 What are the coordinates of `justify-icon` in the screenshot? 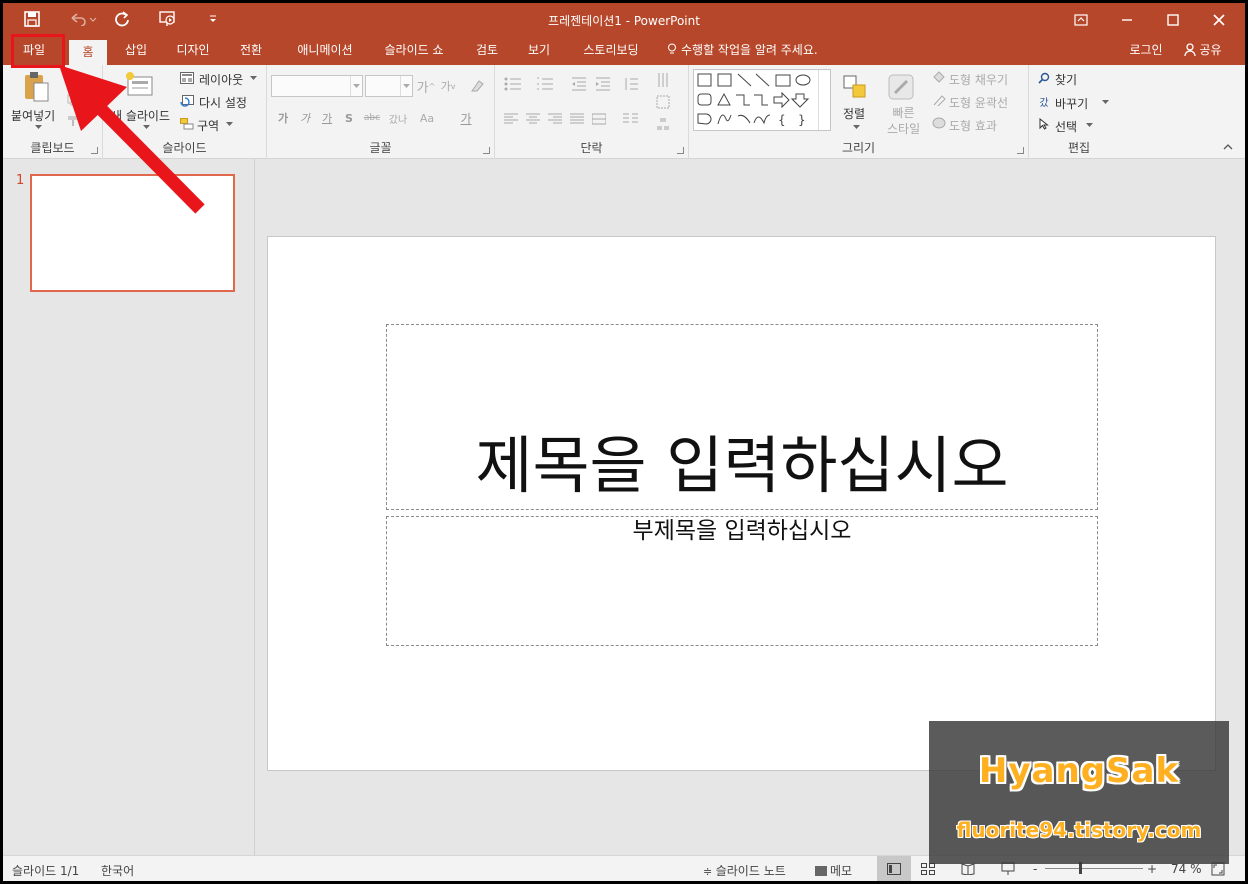 It's located at (577, 119).